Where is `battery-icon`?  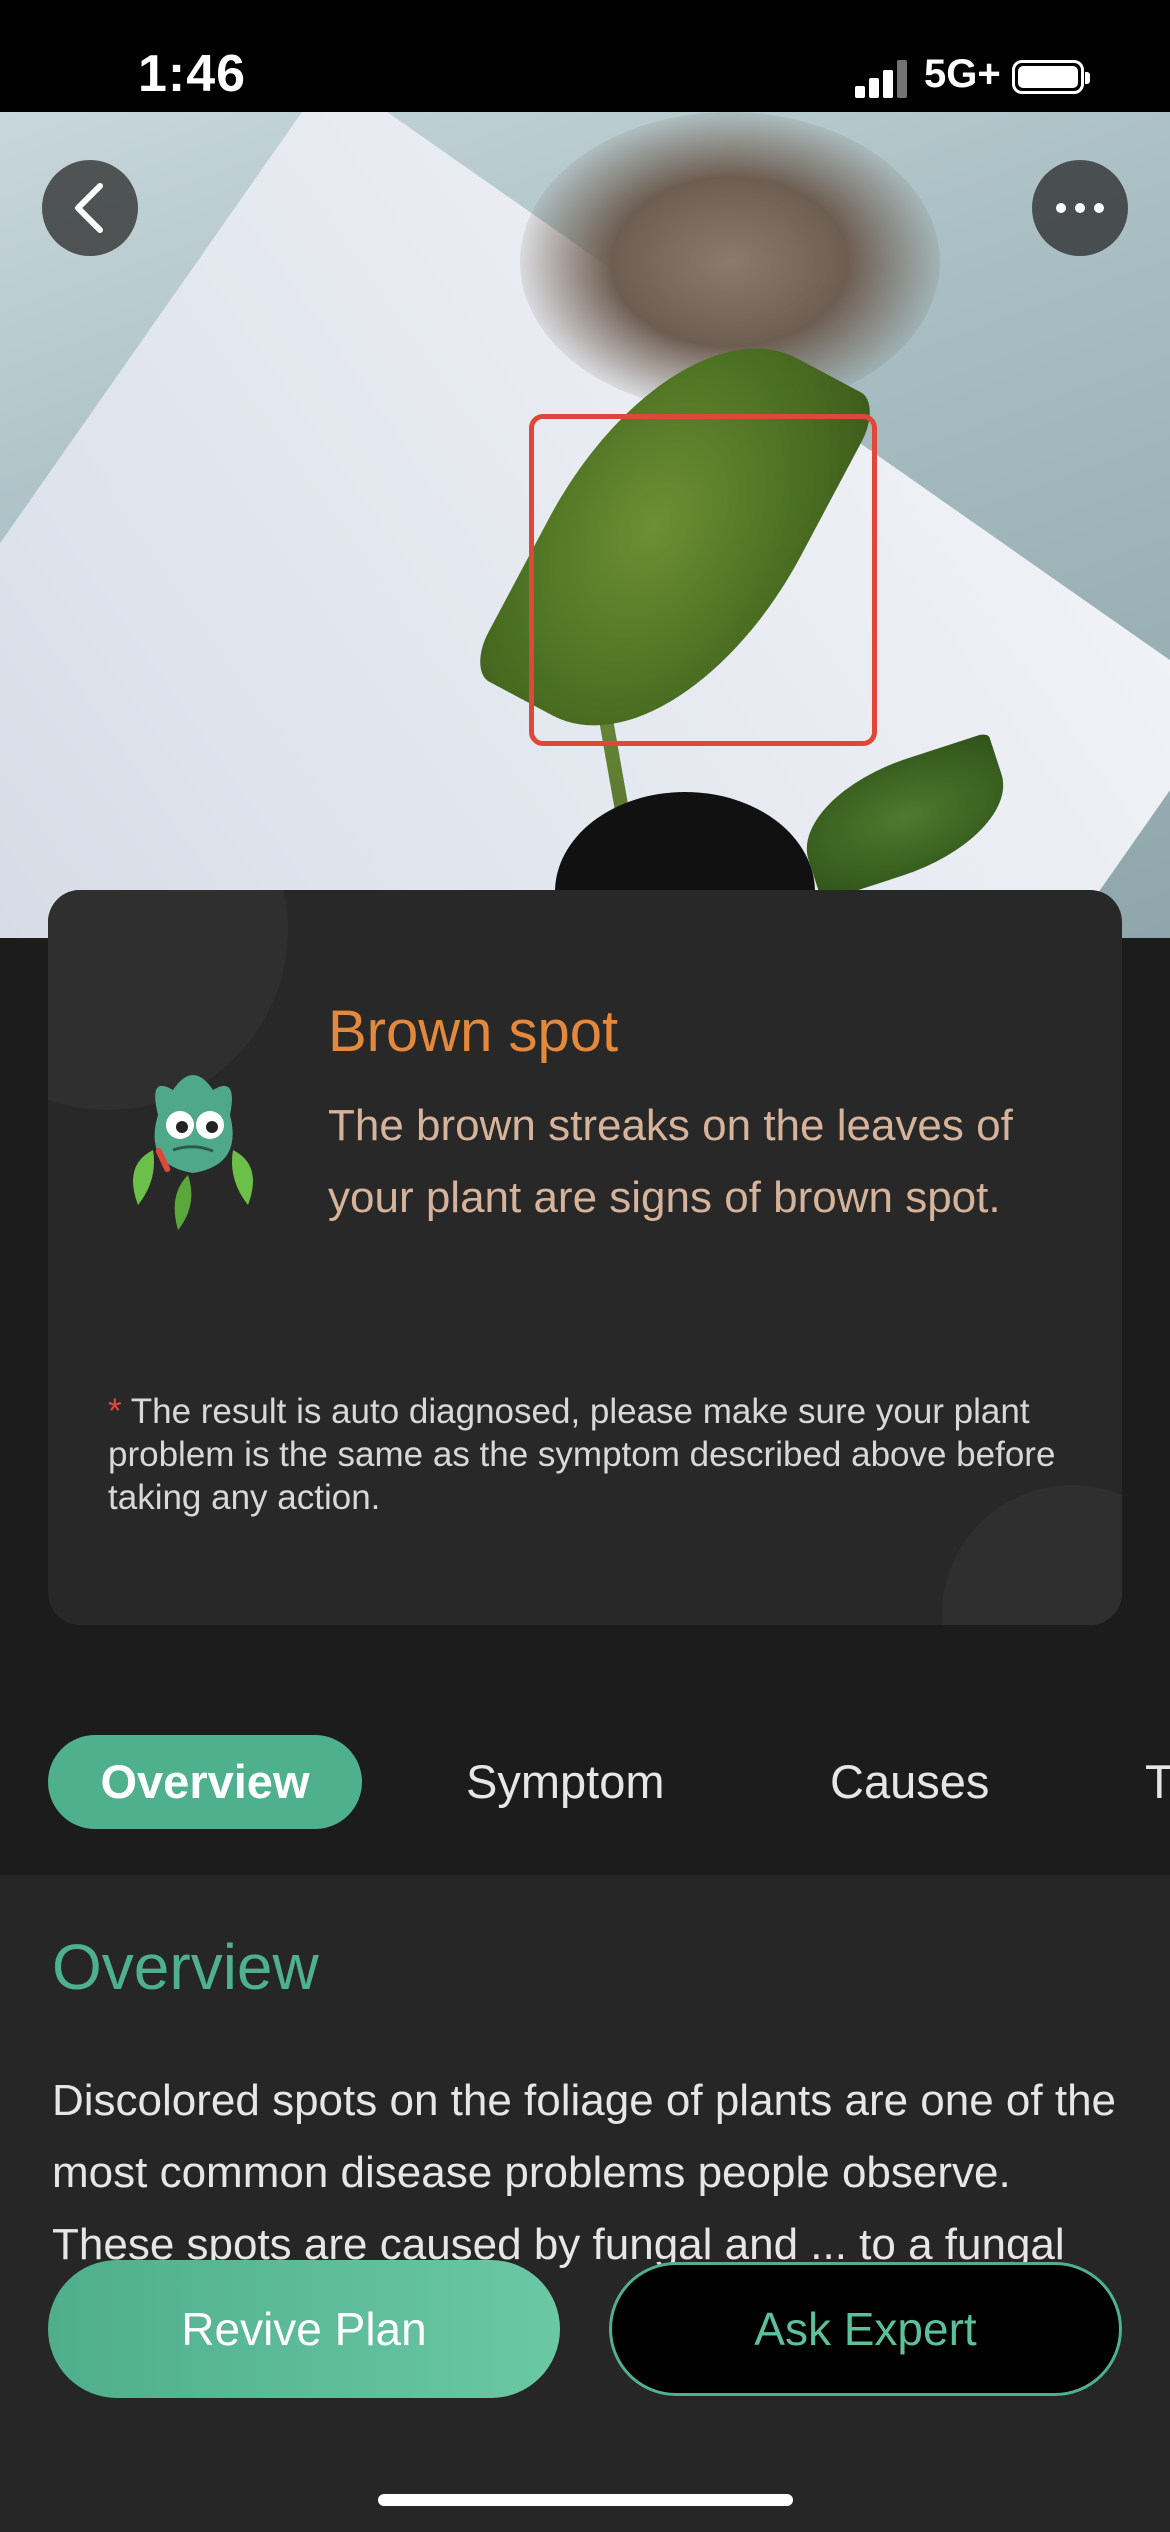 battery-icon is located at coordinates (1051, 77).